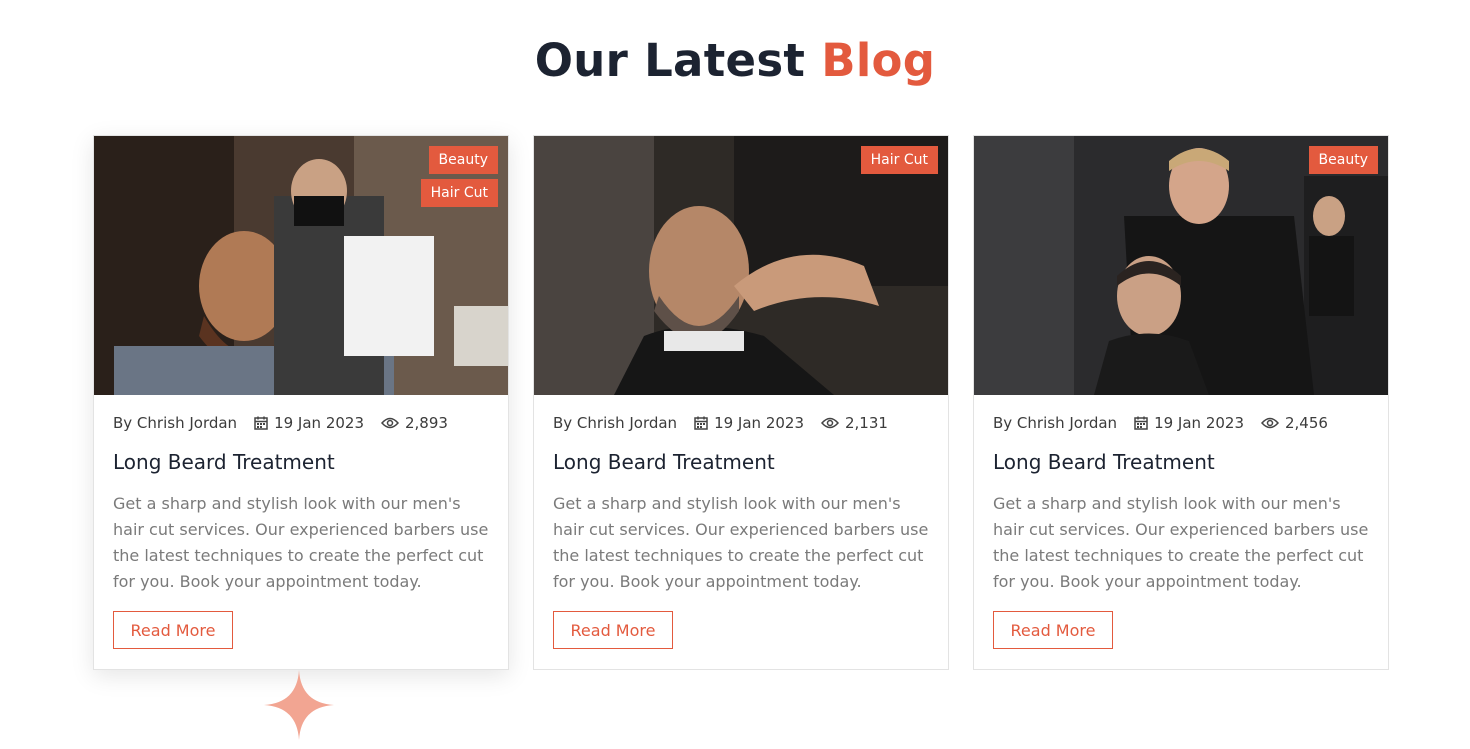  Describe the element at coordinates (670, 60) in the screenshot. I see `heading-text: Our Latest` at that location.